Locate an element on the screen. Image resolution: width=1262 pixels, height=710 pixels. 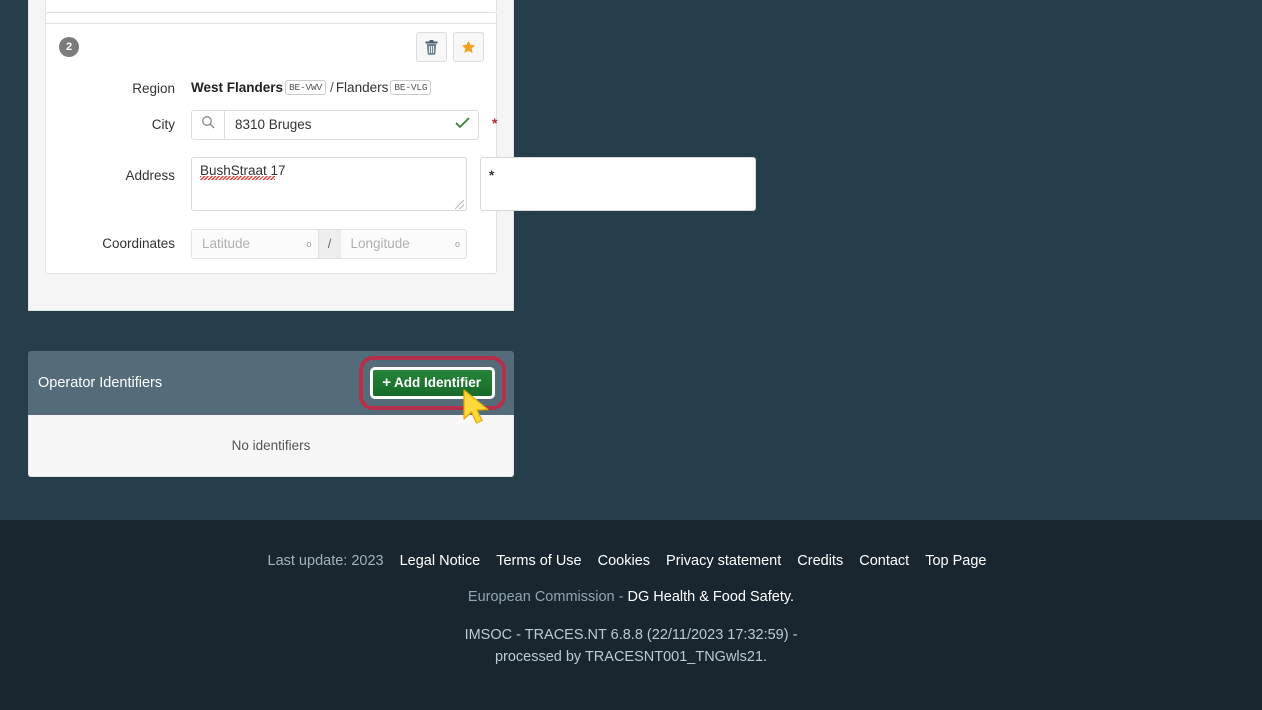
sequence-badge: 2 is located at coordinates (69, 47).